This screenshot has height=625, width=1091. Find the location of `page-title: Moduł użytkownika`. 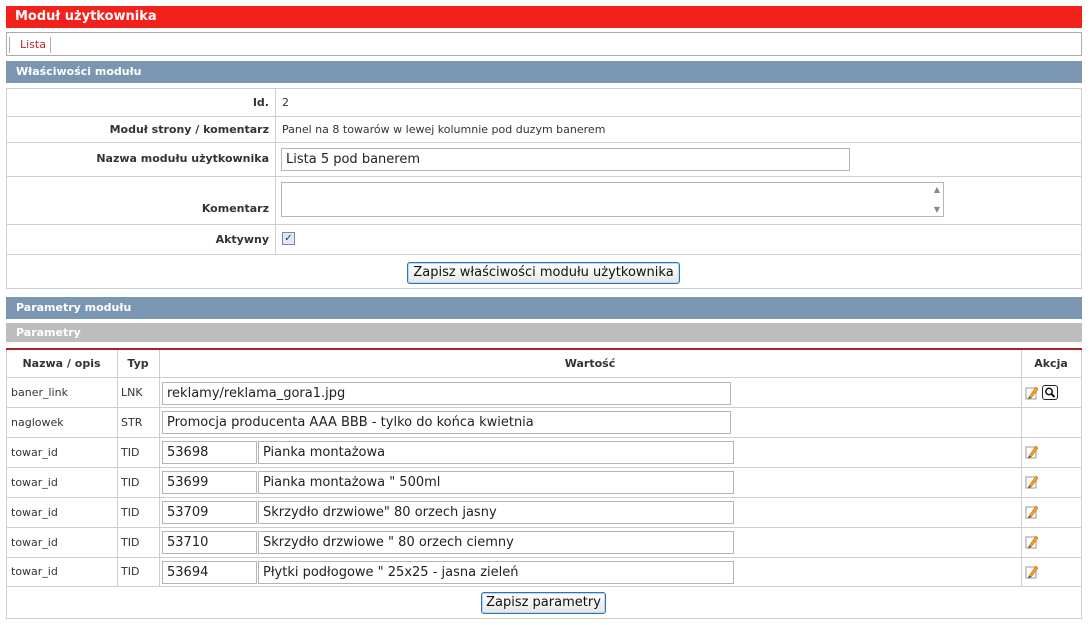

page-title: Moduł użytkownika is located at coordinates (544, 17).